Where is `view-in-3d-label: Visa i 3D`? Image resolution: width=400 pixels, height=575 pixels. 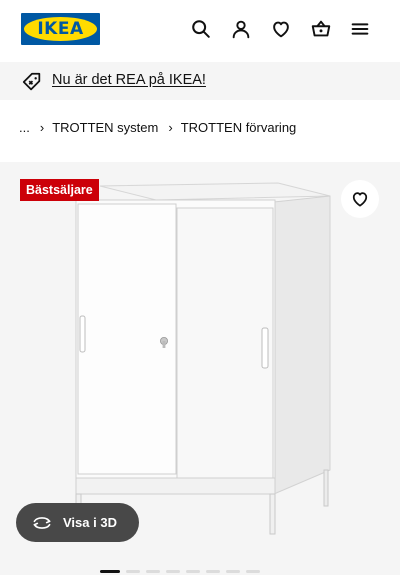 view-in-3d-label: Visa i 3D is located at coordinates (90, 522).